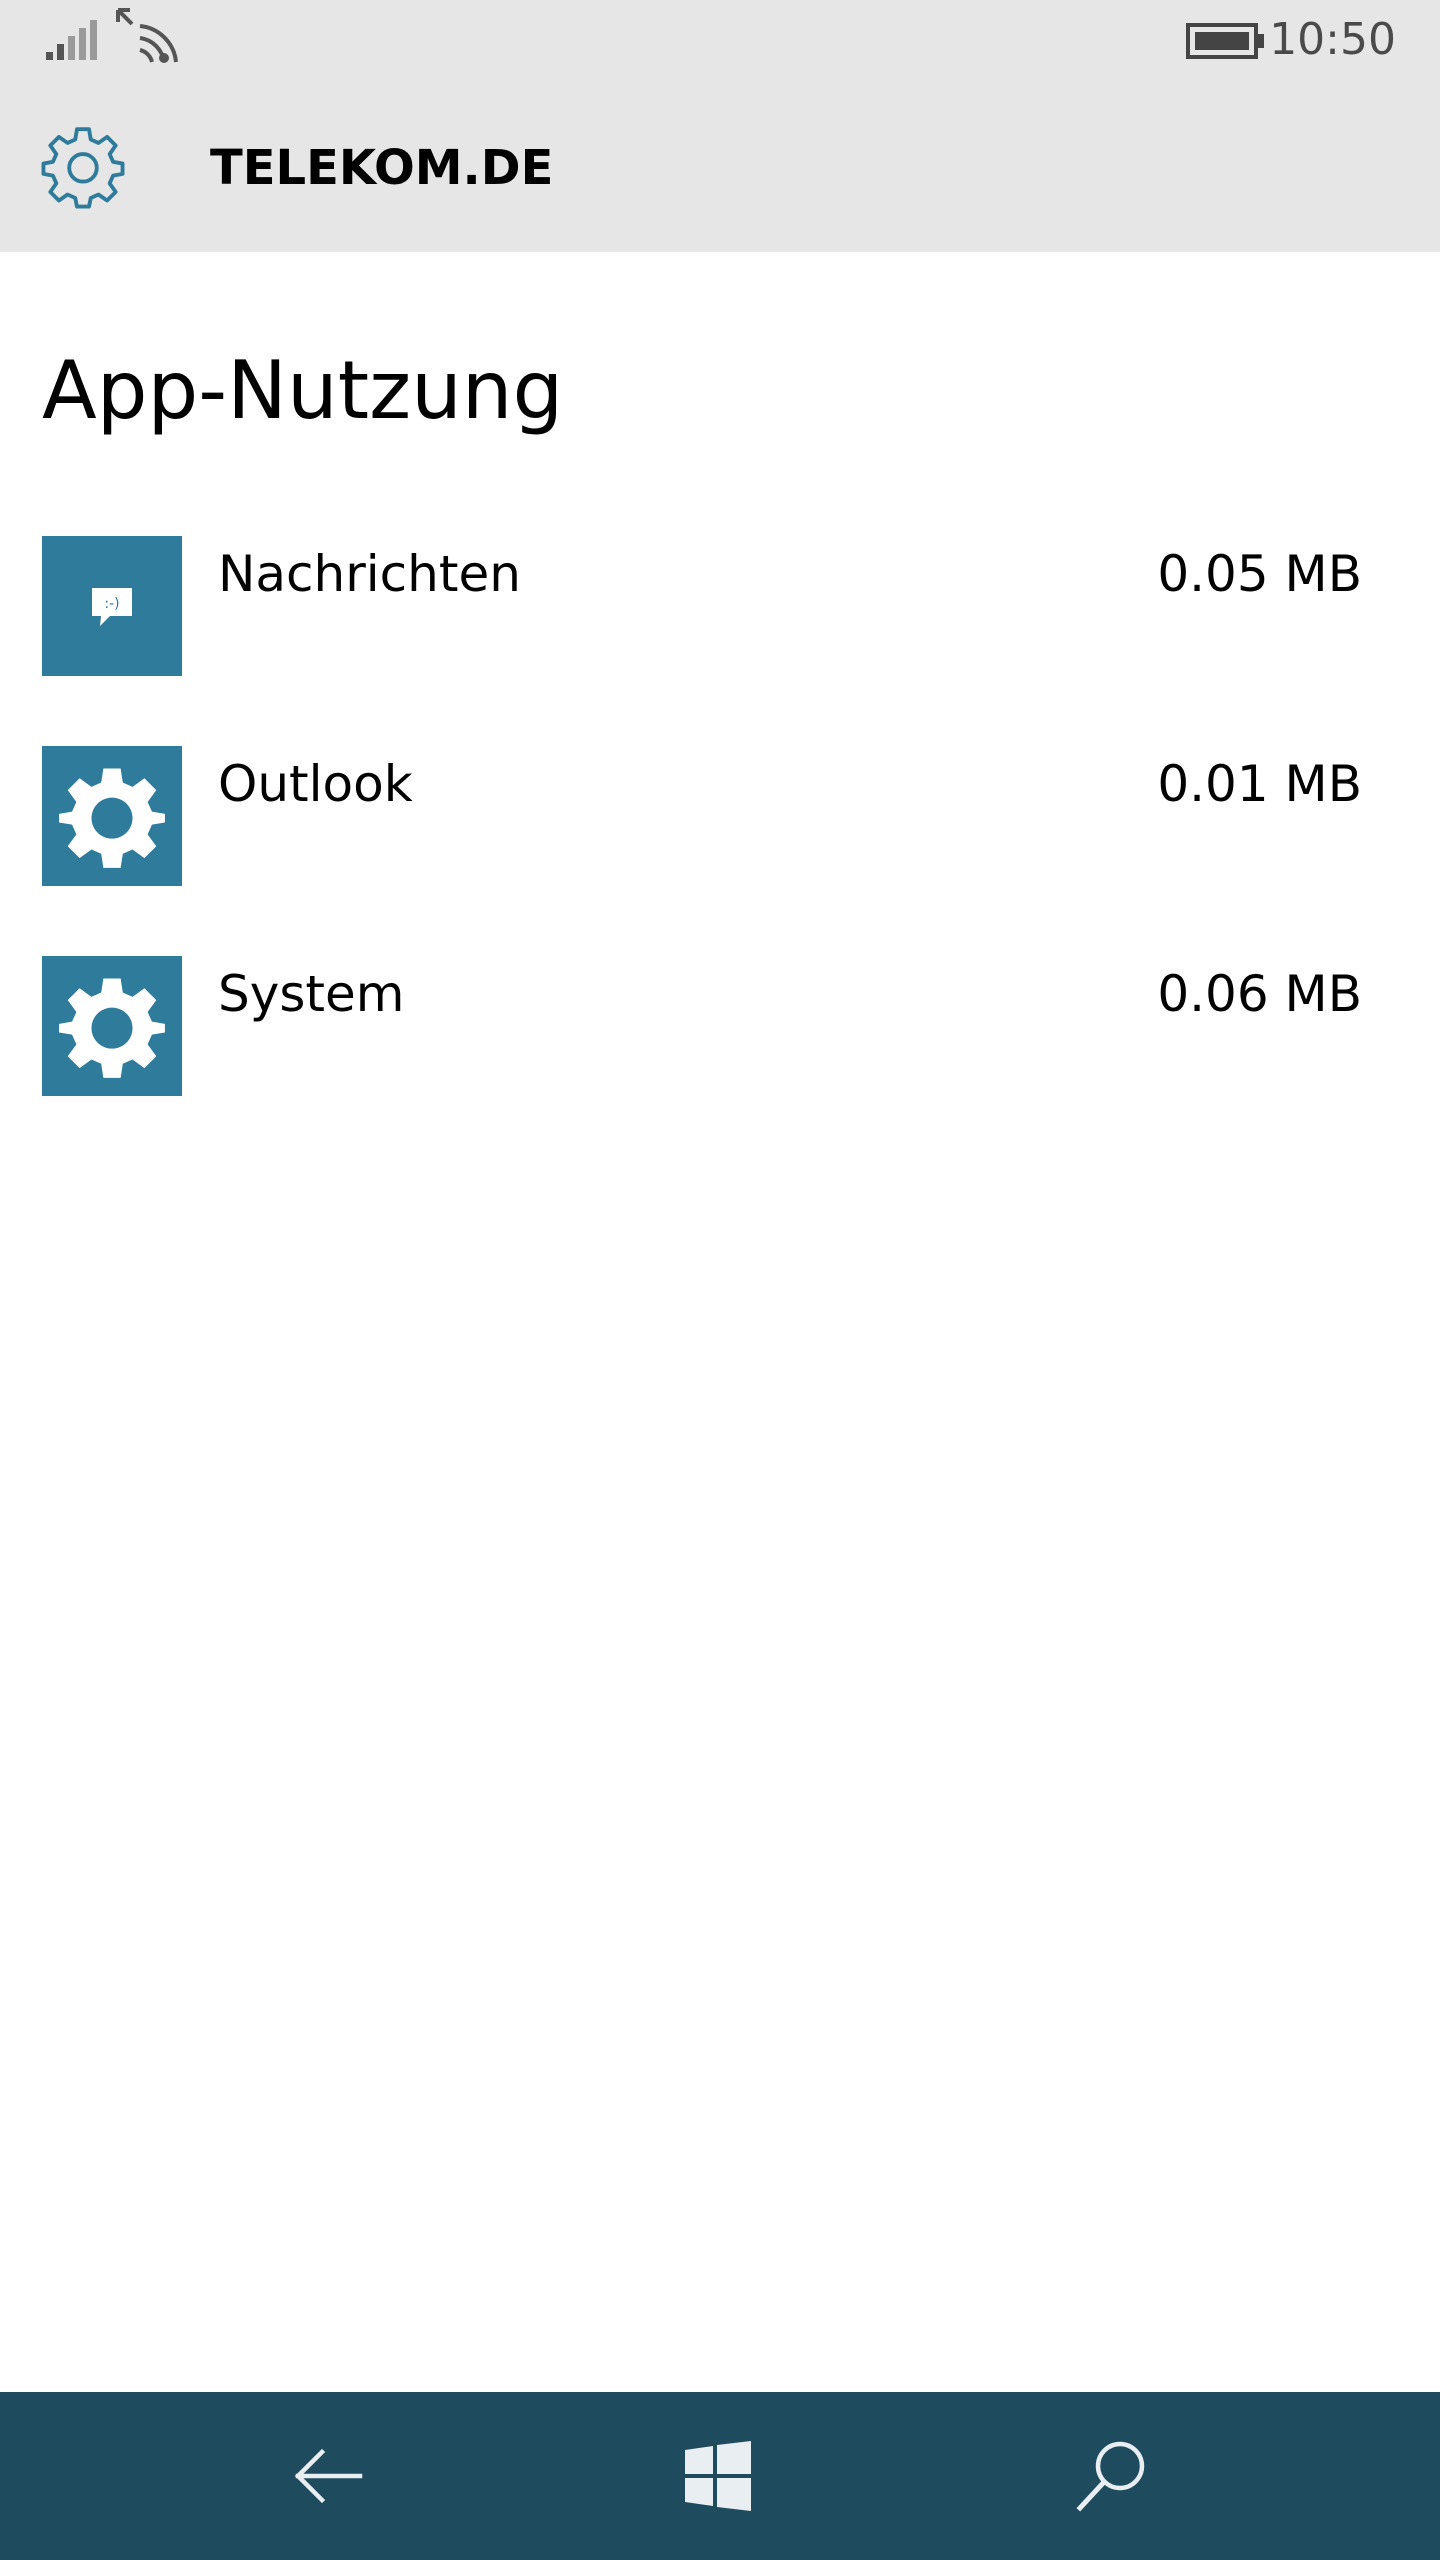 Image resolution: width=1440 pixels, height=2560 pixels. Describe the element at coordinates (1225, 41) in the screenshot. I see `battery-icon` at that location.